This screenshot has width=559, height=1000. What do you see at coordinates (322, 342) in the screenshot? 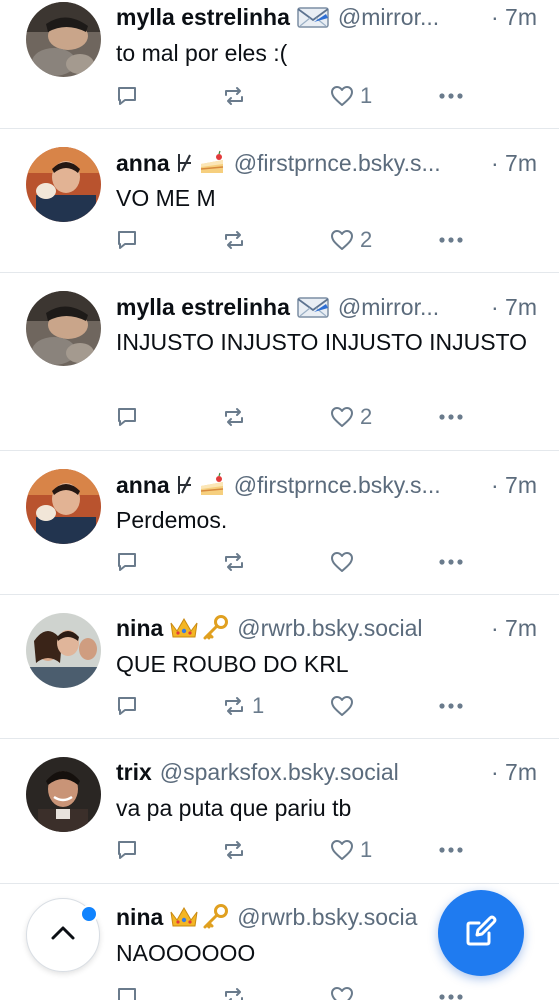
I see `post-text: INJUSTO INJUSTO INJUSTO INJUSTO` at bounding box center [322, 342].